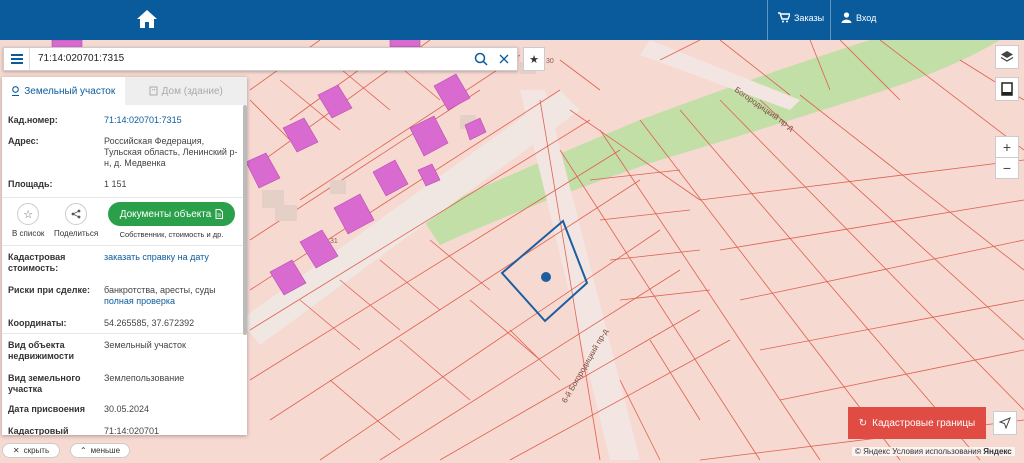 The width and height of the screenshot is (1024, 463). I want to click on house-number: 31, so click(334, 241).